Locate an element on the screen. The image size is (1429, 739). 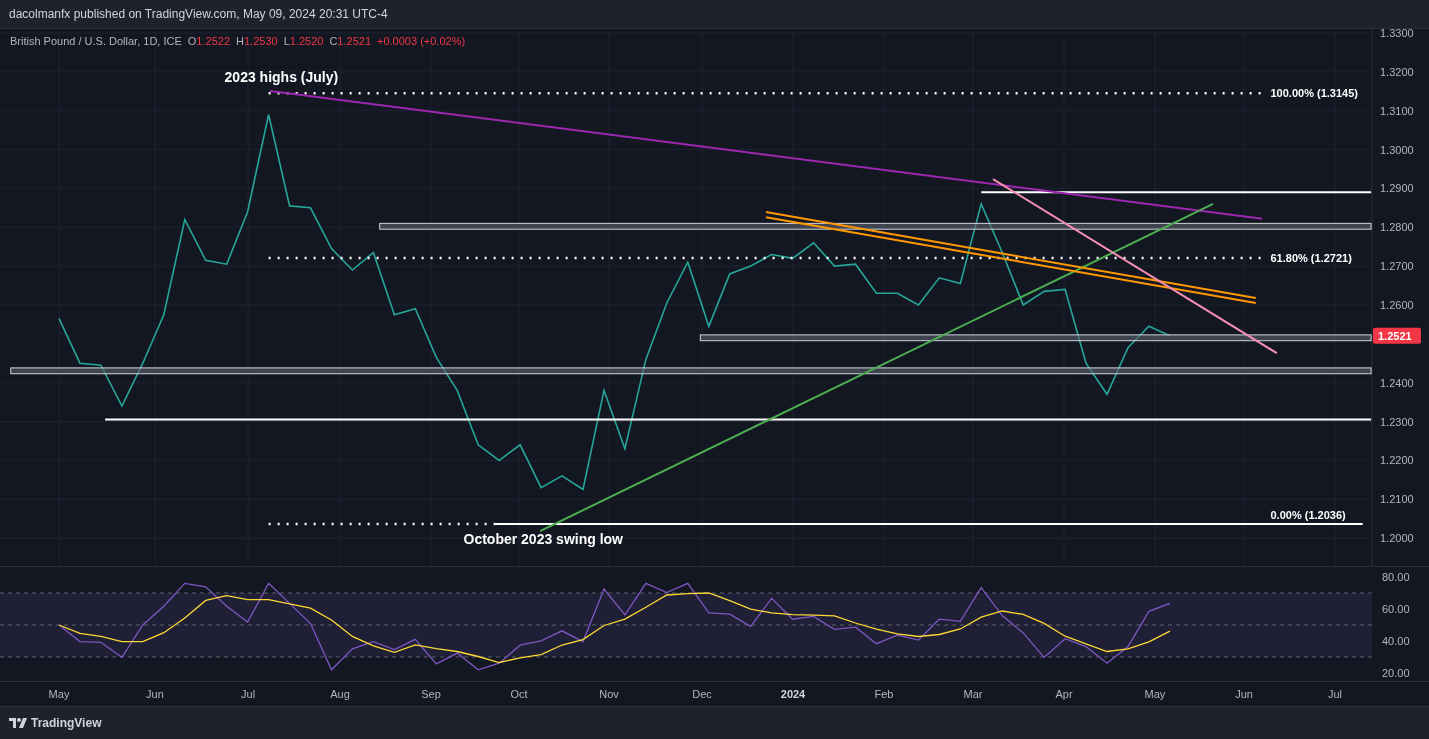
time-axis-label: Dec is located at coordinates (702, 694).